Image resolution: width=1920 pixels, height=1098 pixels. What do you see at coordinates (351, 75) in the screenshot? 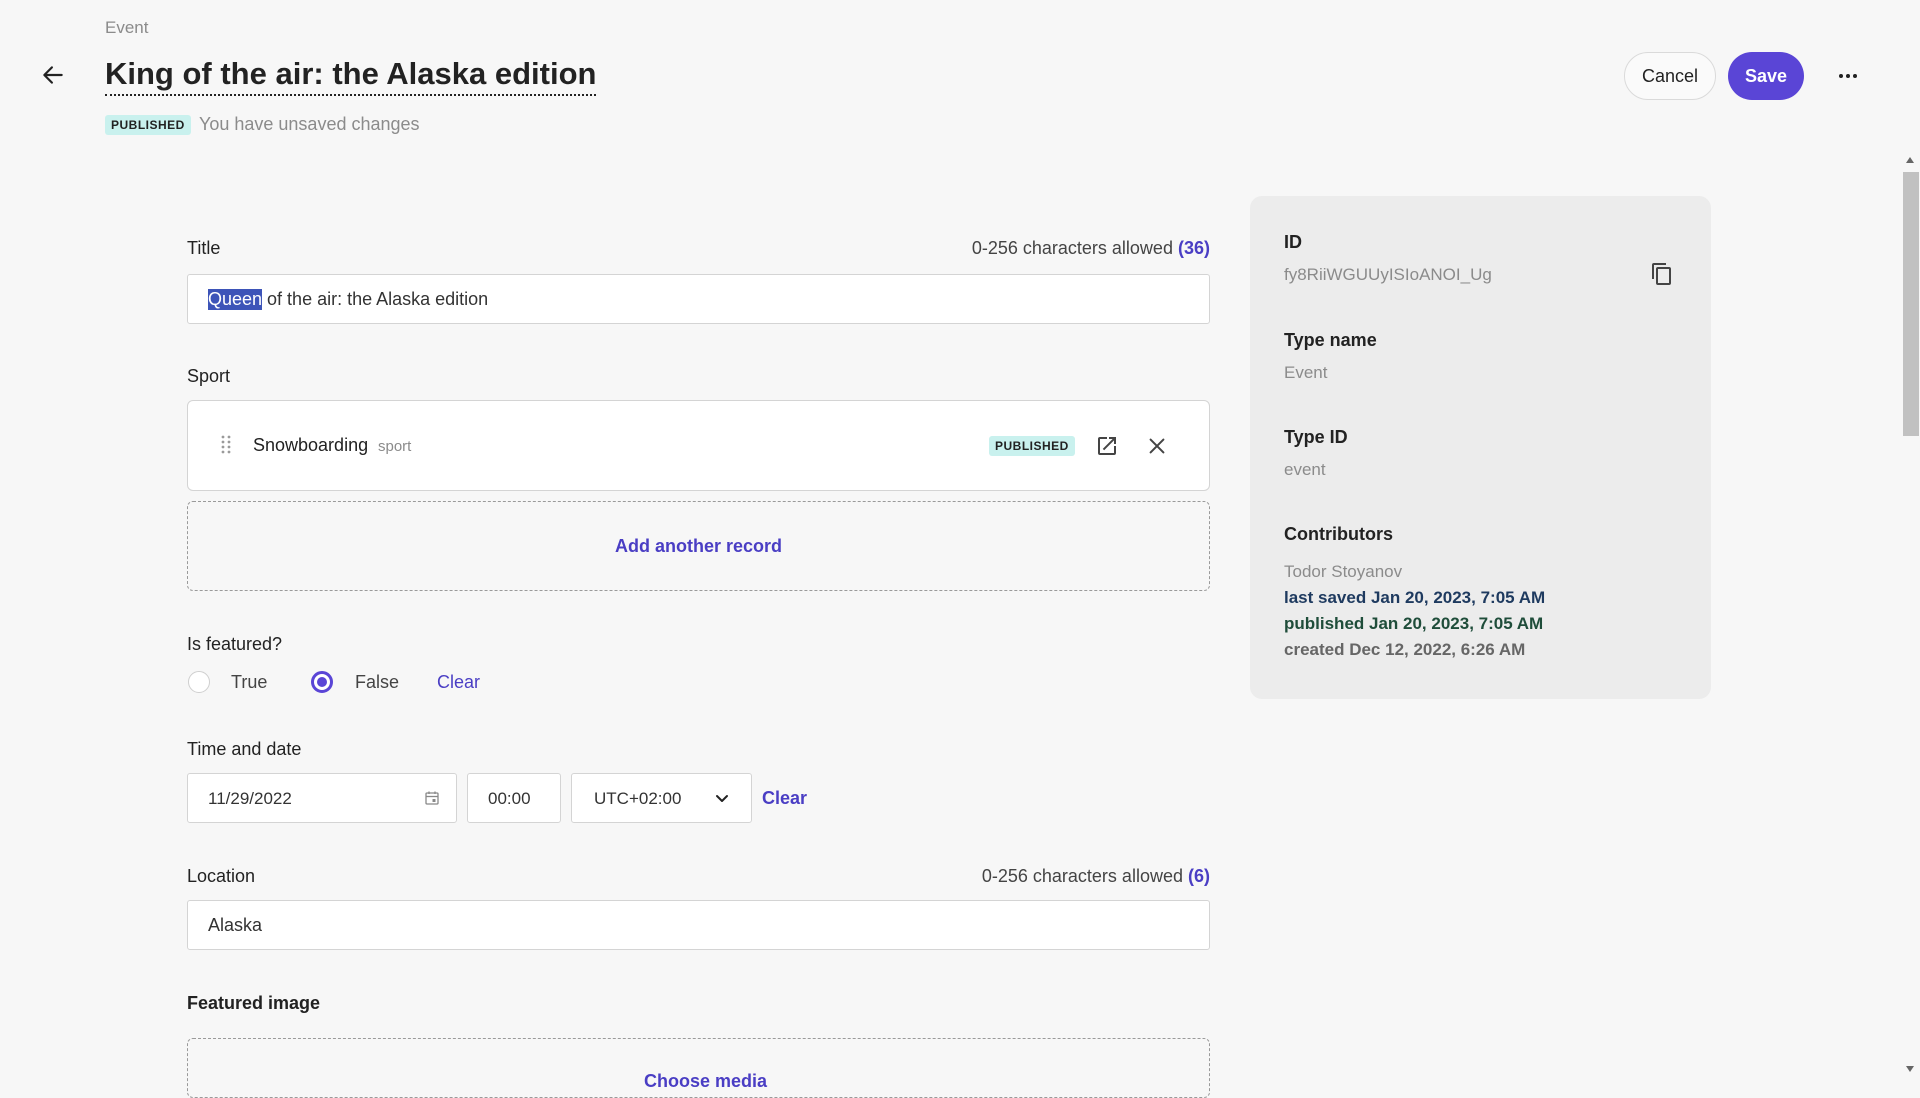
I see `page-title: King of the air: the Alaska edition` at bounding box center [351, 75].